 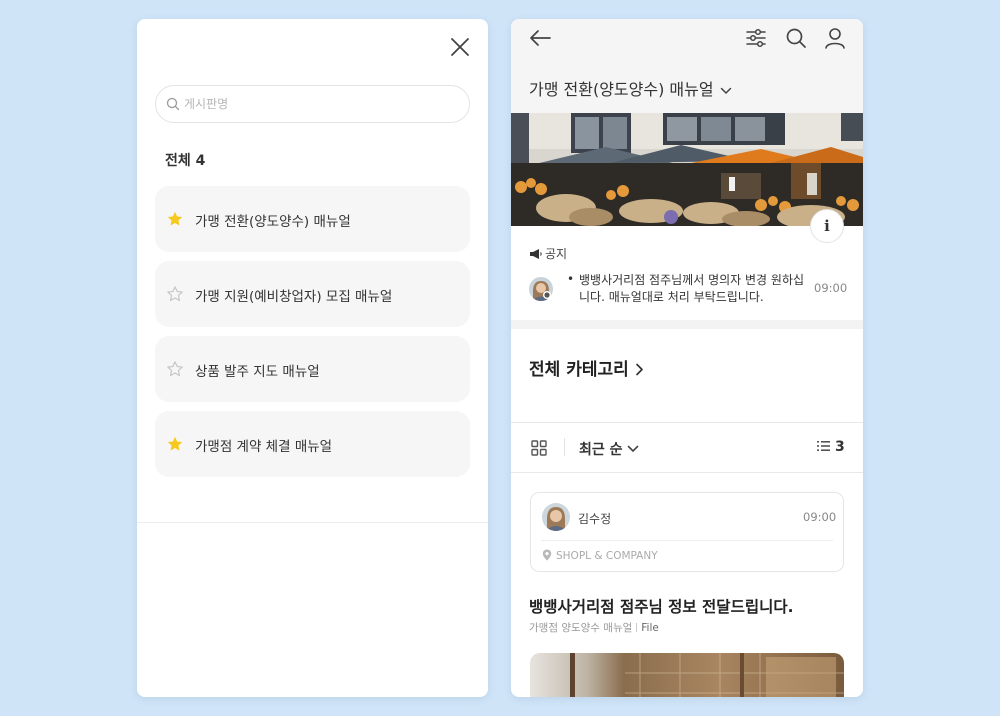 I want to click on grid-icon, so click(x=539, y=448).